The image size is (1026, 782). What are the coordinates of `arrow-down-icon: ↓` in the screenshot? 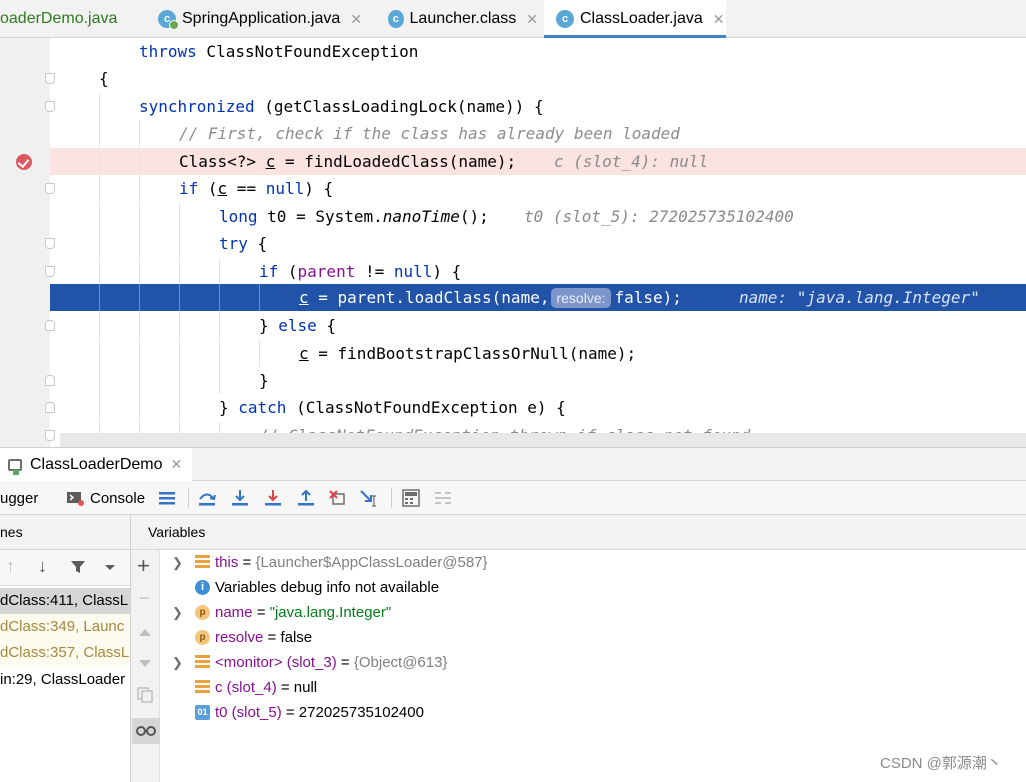 It's located at (42, 566).